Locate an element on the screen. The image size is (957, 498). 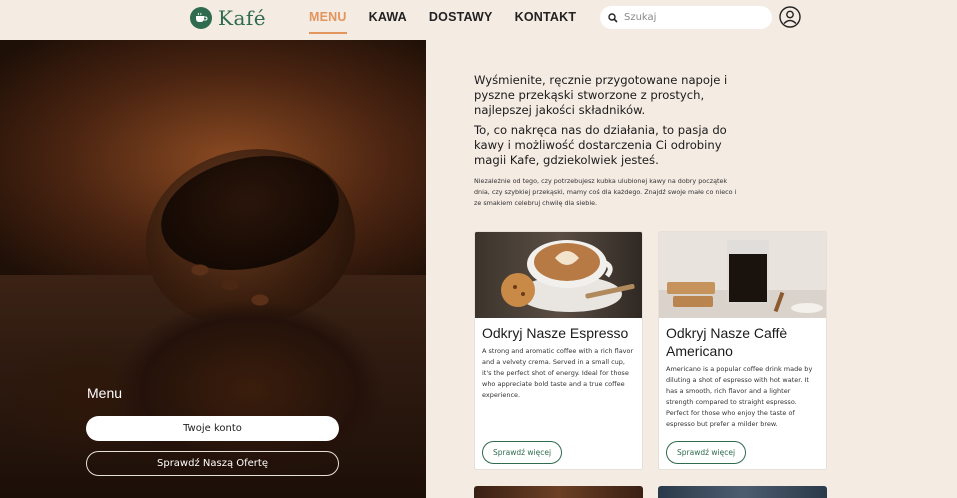
card-title: Odkryj Nasze Caffè Americano is located at coordinates (727, 342).